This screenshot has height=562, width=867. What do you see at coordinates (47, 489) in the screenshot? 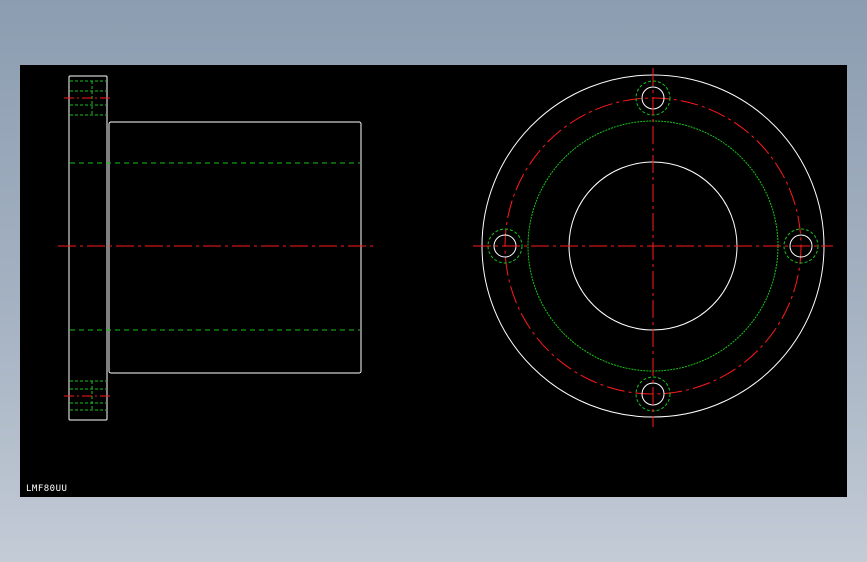
I see `part-number-label: LMF80UU` at bounding box center [47, 489].